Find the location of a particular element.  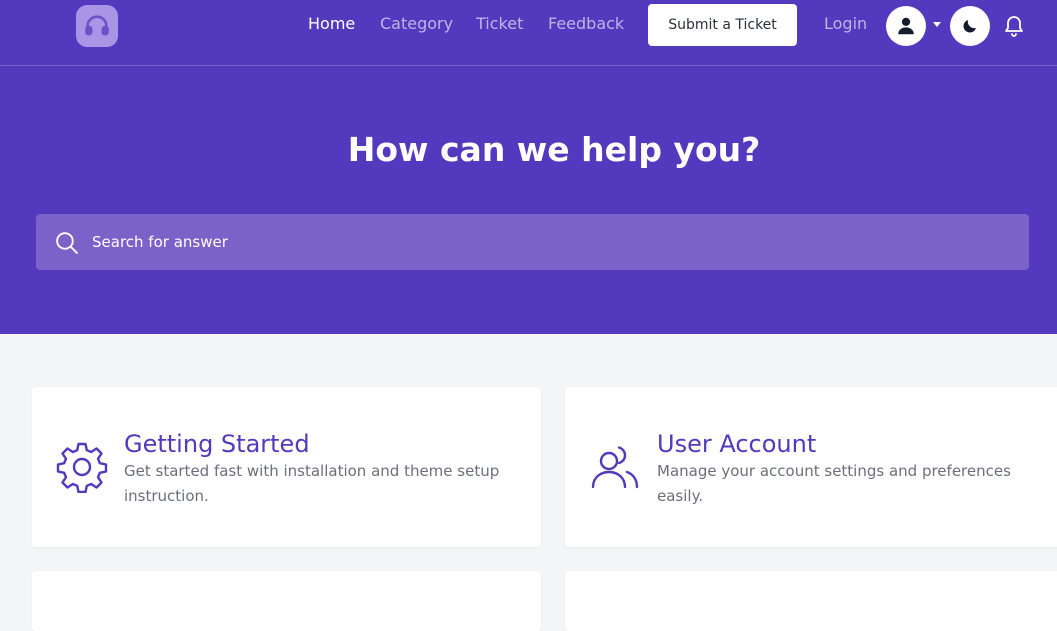

search-input is located at coordinates (542, 242).